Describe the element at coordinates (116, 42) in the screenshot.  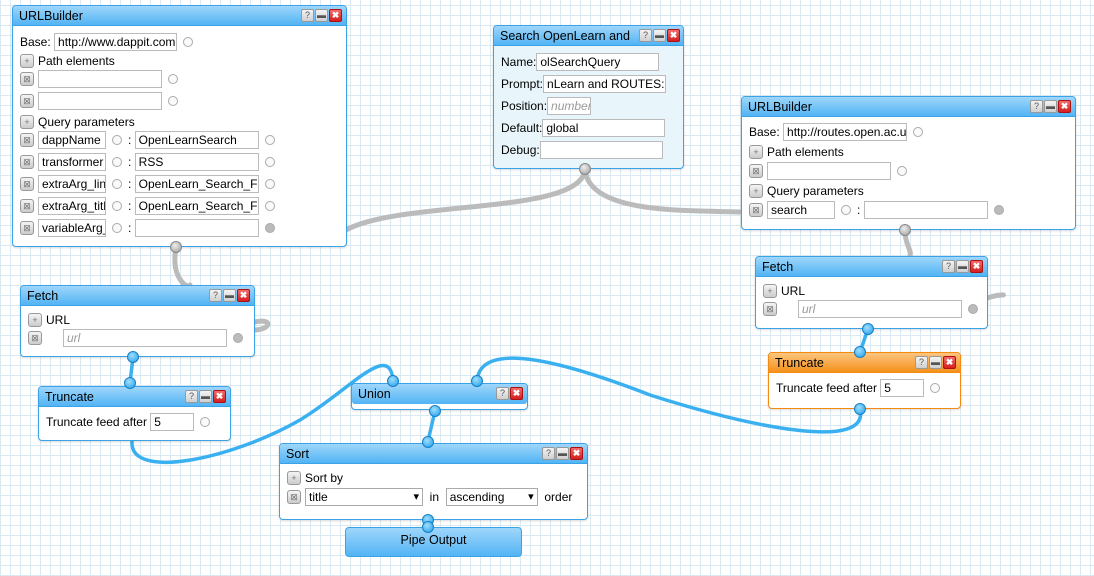
I see `base-input: http://www.dappit.com.` at that location.